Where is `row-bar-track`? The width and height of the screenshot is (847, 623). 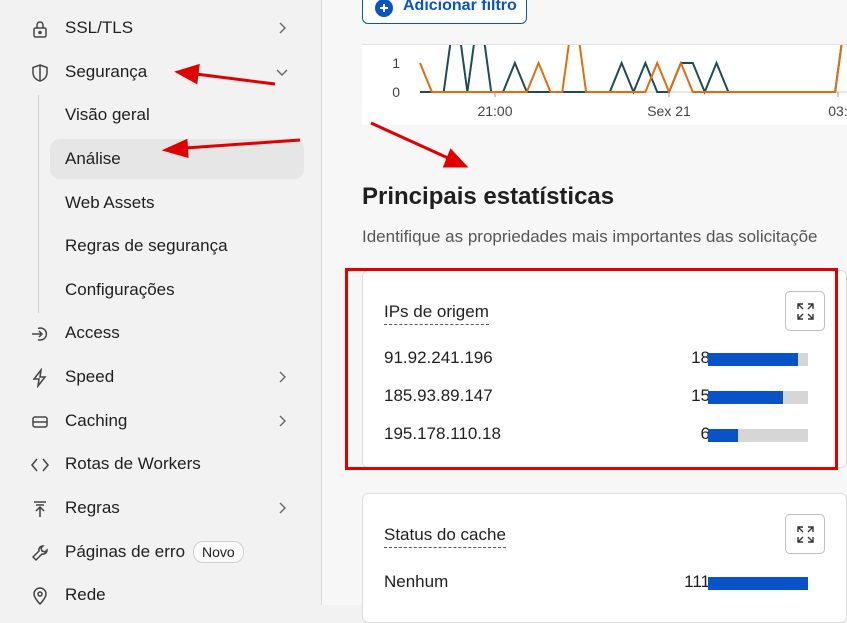
row-bar-track is located at coordinates (758, 583).